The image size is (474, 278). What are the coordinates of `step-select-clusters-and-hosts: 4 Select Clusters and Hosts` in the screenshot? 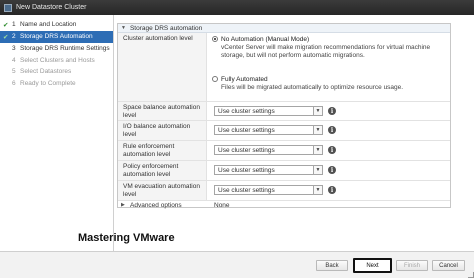 It's located at (56, 61).